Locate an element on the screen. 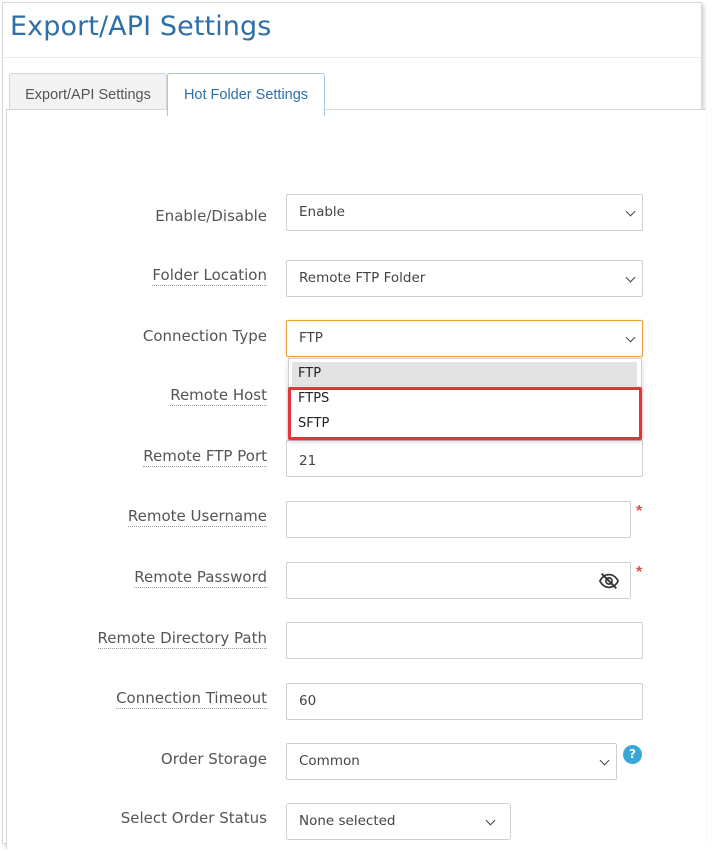 The height and width of the screenshot is (852, 714). remote-username-label: Remote Username is located at coordinates (197, 517).